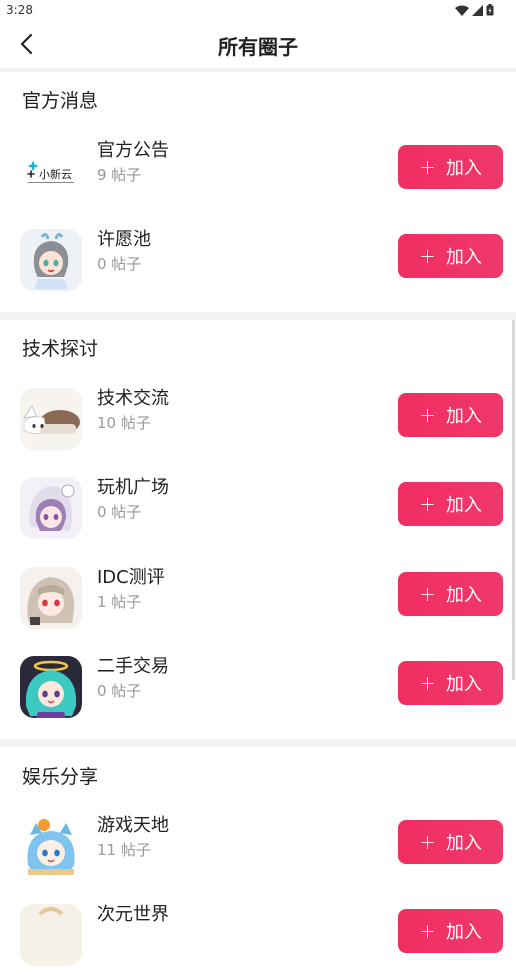 Image resolution: width=516 pixels, height=974 pixels. Describe the element at coordinates (60, 777) in the screenshot. I see `section-title-entertainment: 娱乐分享` at that location.